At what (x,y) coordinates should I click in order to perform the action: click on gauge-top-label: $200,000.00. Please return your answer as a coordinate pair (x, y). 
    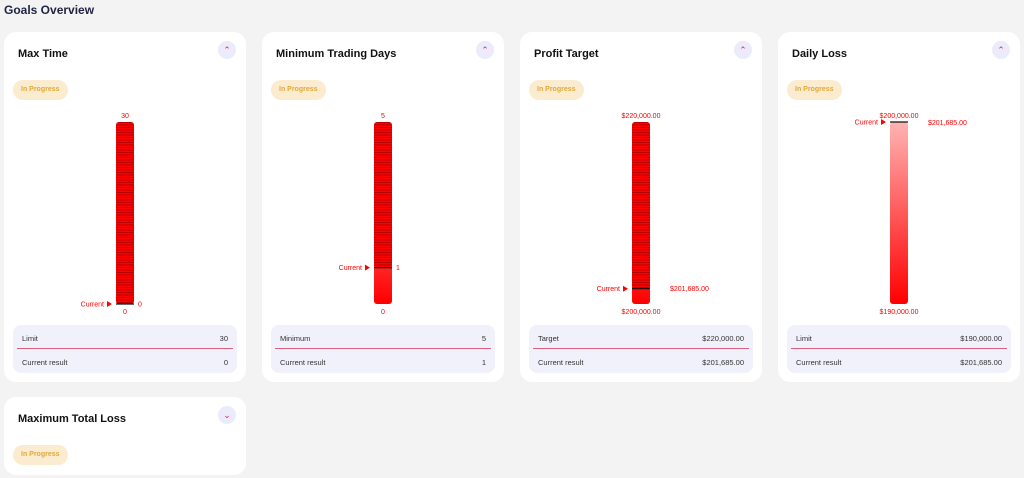
    Looking at the image, I should click on (899, 116).